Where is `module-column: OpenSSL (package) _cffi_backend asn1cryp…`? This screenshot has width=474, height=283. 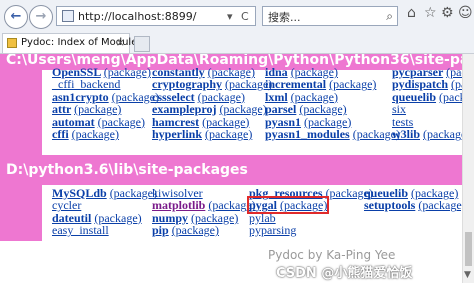 module-column: OpenSSL (package) _cffi_backend asn1cryp… is located at coordinates (105, 103).